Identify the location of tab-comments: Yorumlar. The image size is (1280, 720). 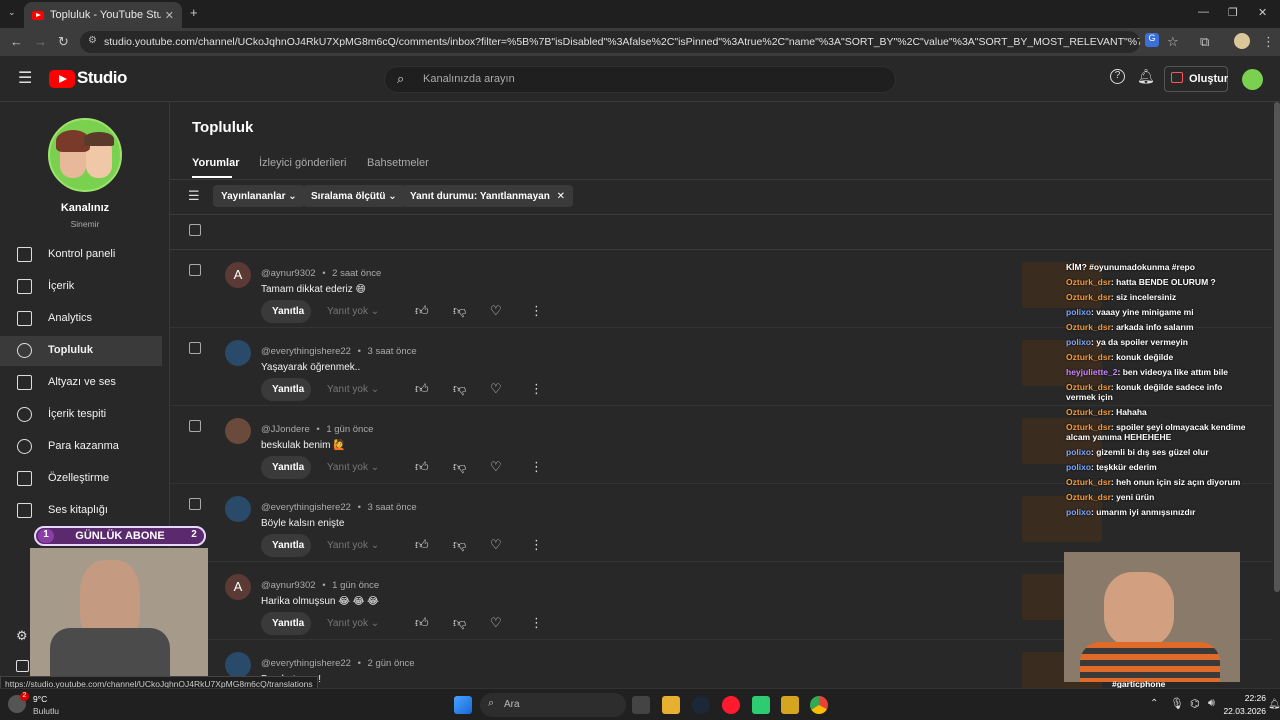
(215, 163).